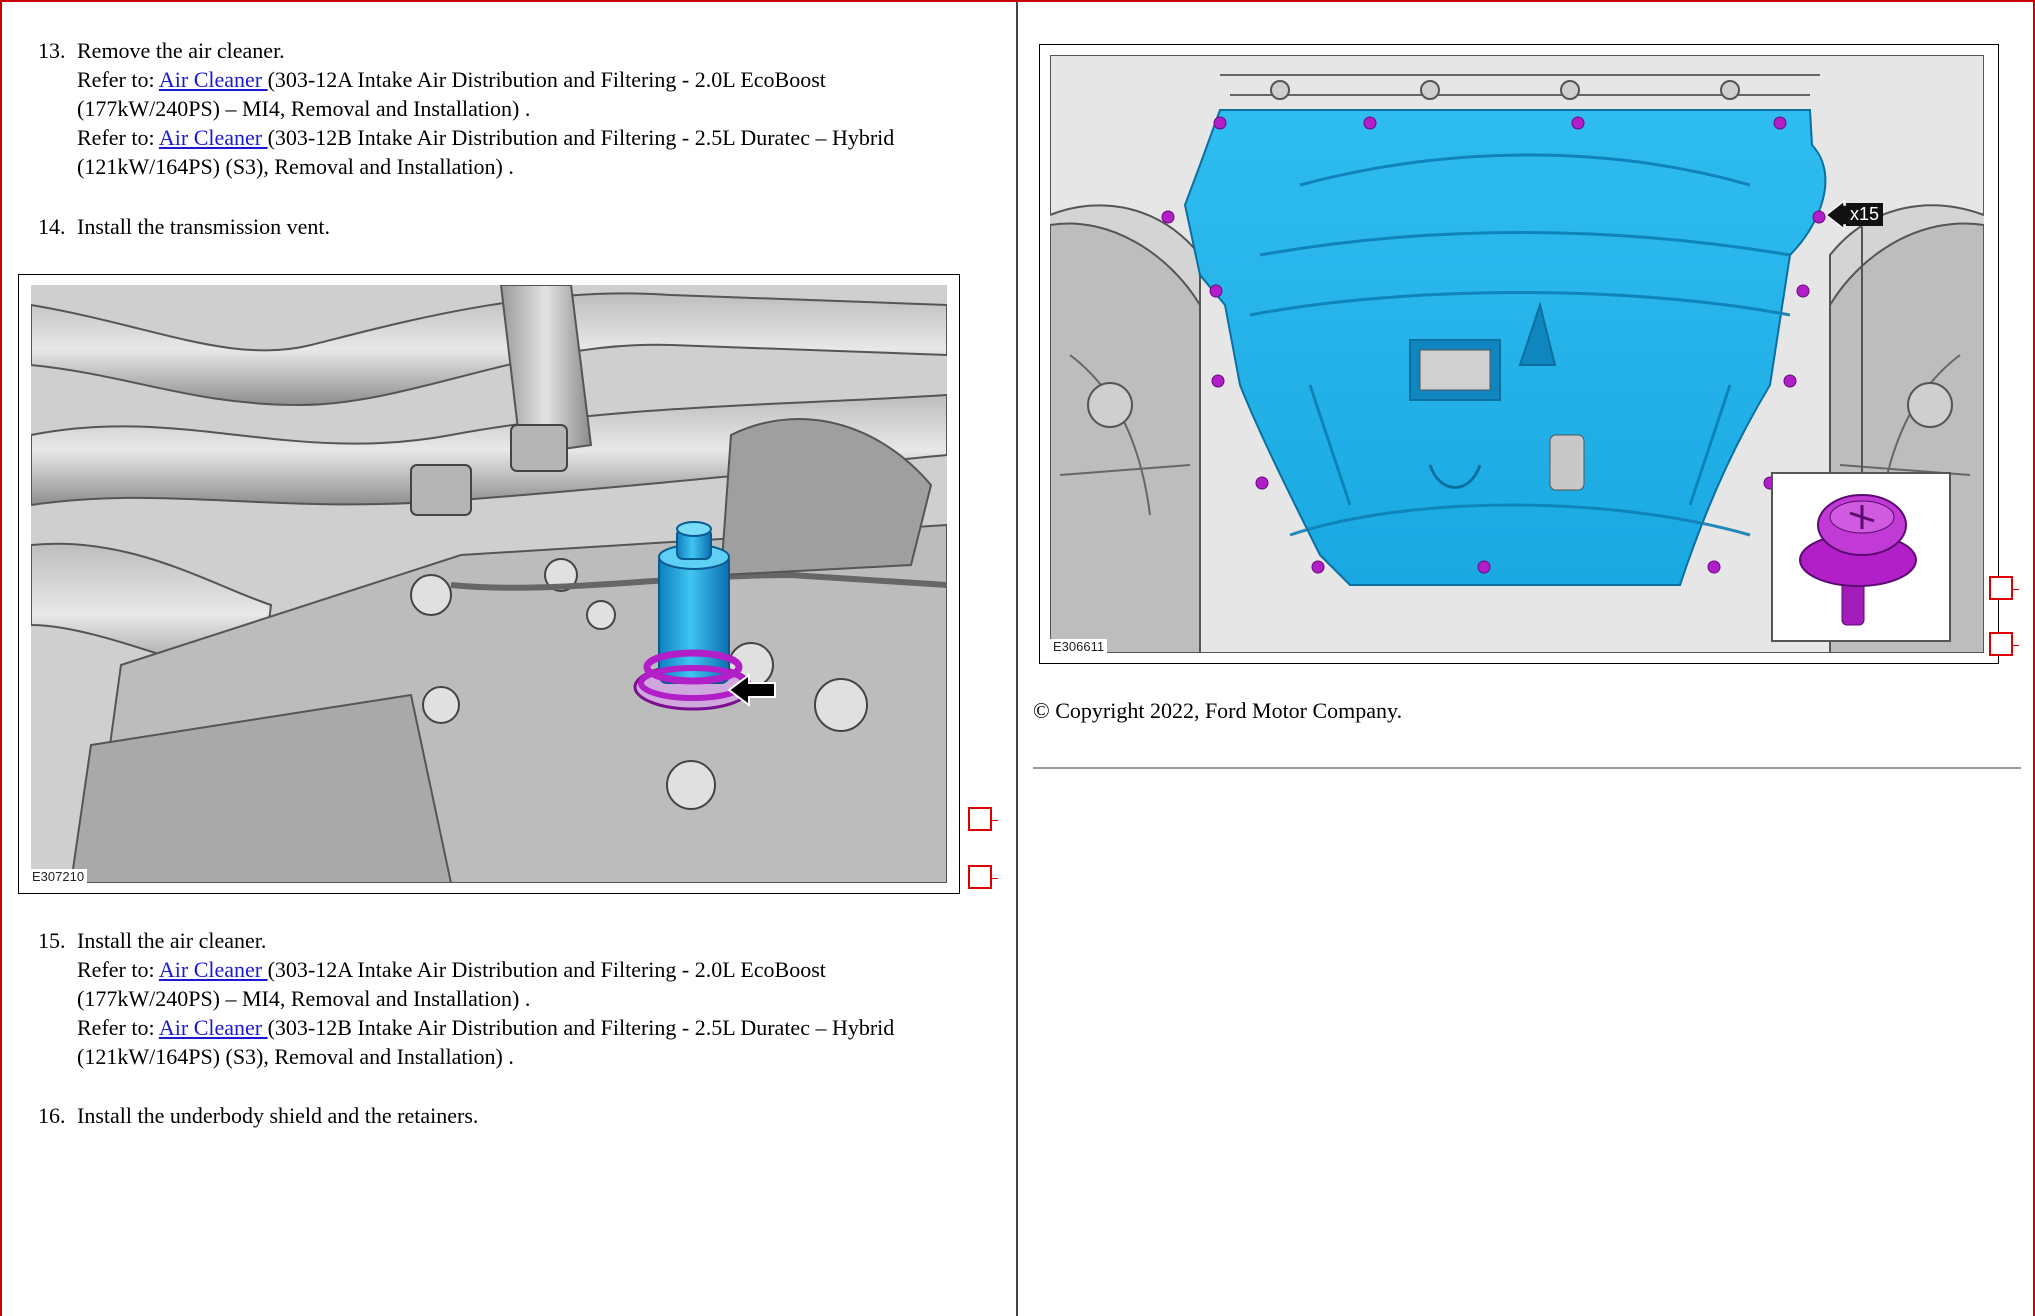  Describe the element at coordinates (52, 940) in the screenshot. I see `step-number: 15.` at that location.